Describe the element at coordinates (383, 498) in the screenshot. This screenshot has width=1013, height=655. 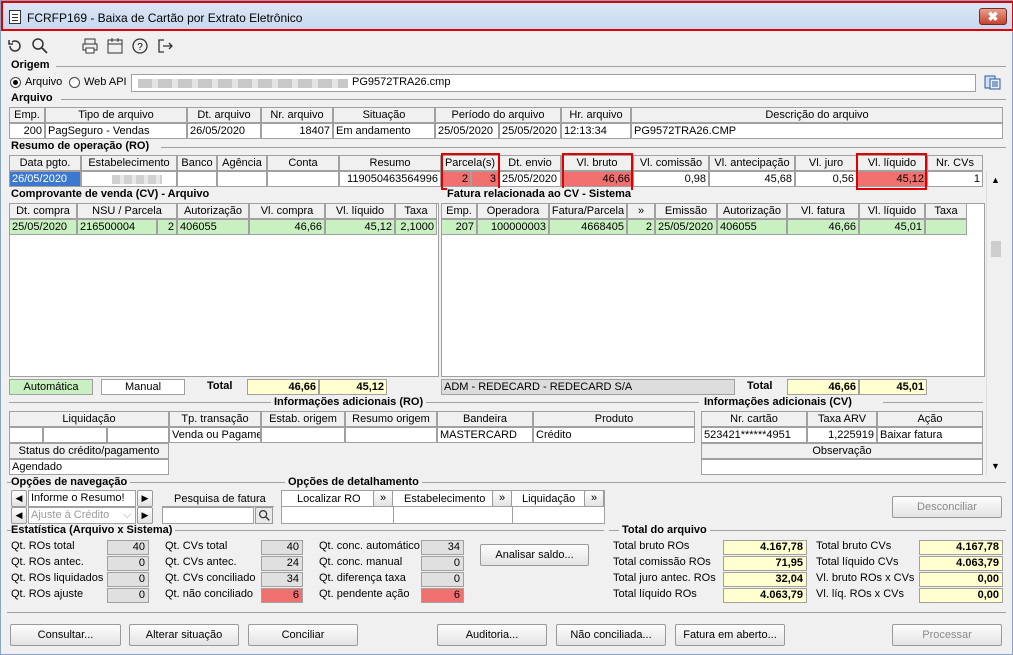
I see `localizar-ro-more: »` at that location.